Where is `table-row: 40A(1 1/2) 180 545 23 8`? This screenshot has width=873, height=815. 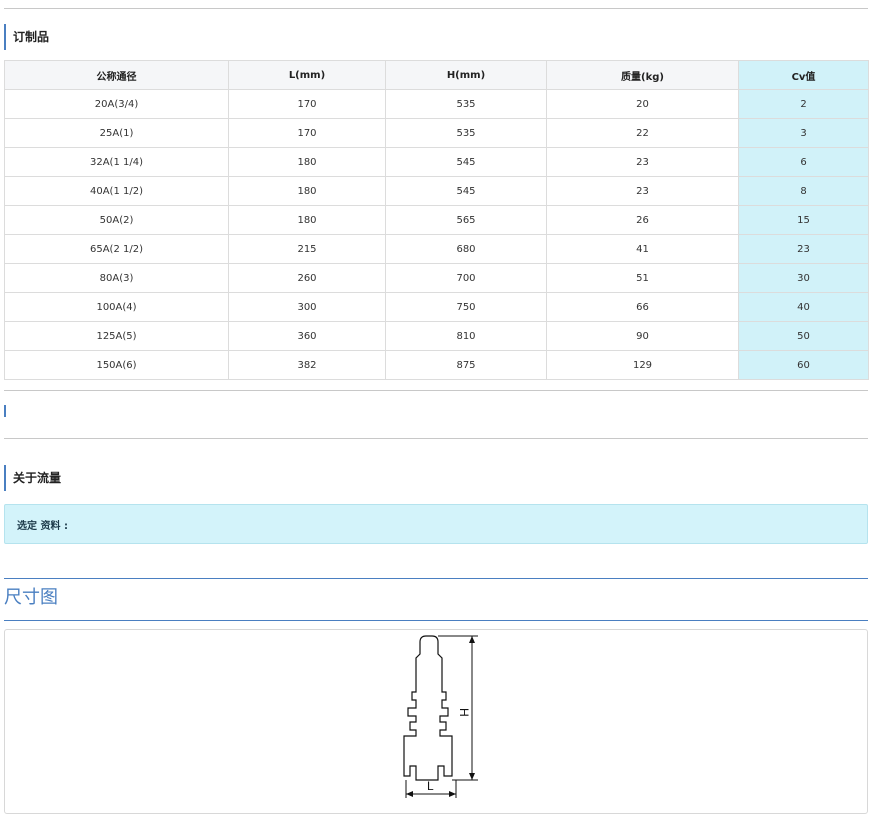
table-row: 40A(1 1/2) 180 545 23 8 is located at coordinates (436, 191).